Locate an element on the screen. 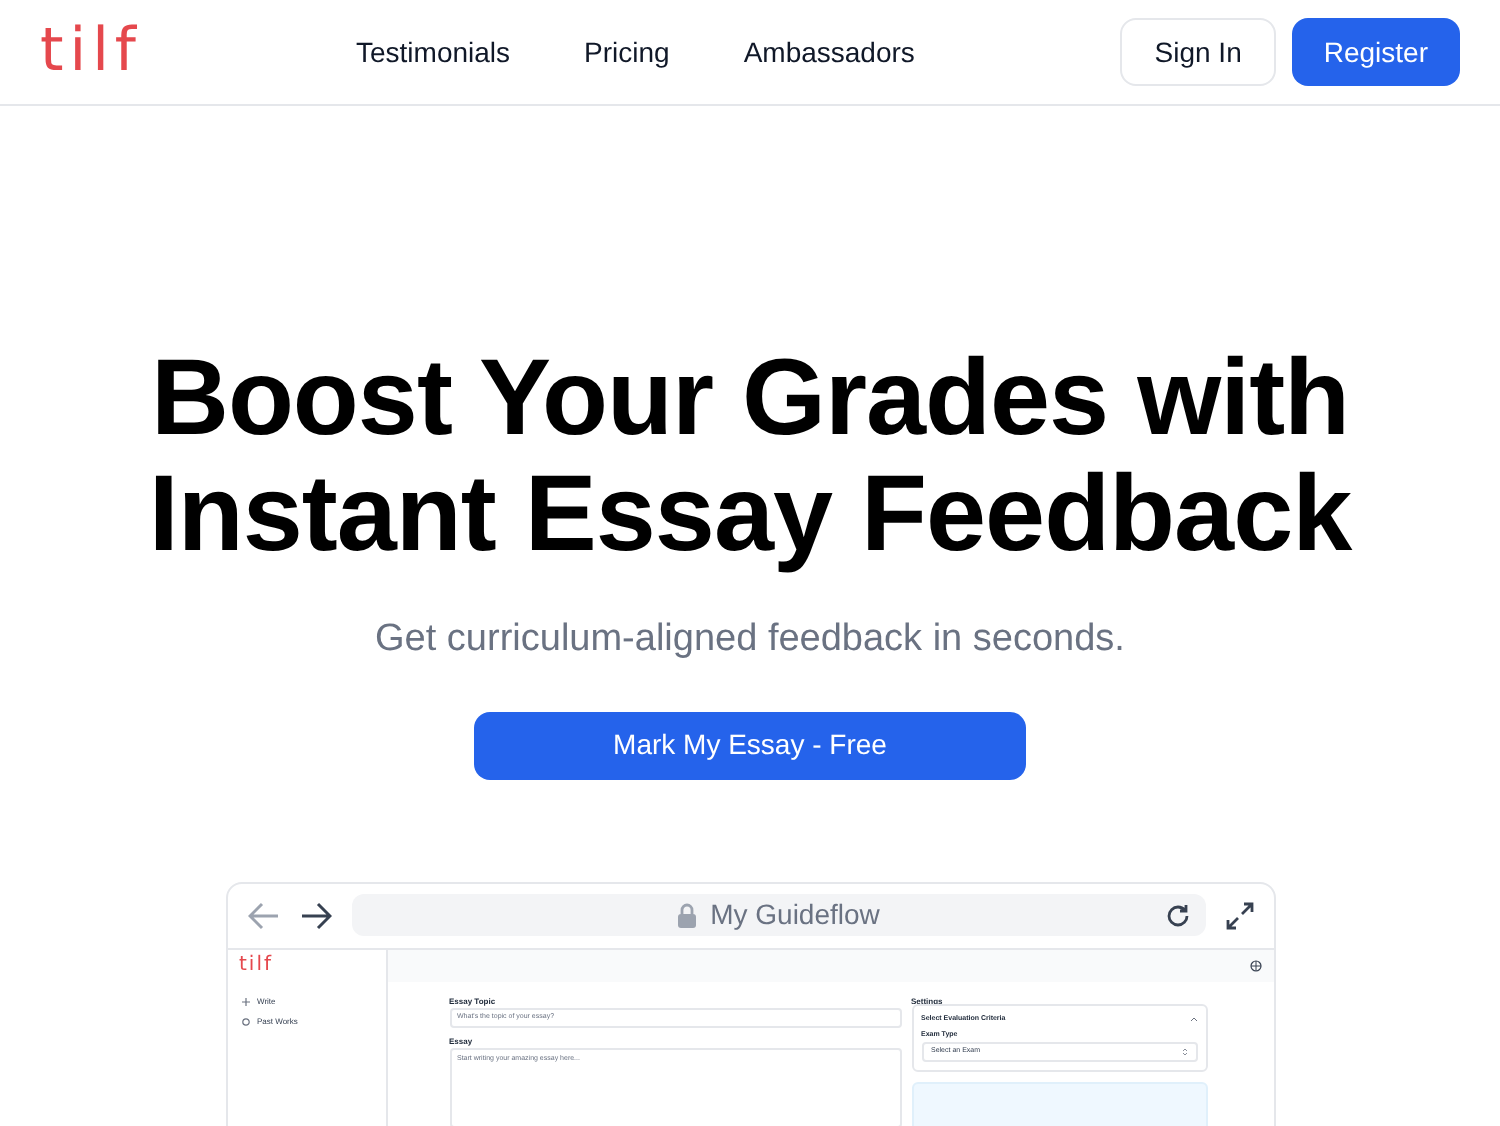 This screenshot has height=1126, width=1500. nav-link: Pricing is located at coordinates (627, 52).